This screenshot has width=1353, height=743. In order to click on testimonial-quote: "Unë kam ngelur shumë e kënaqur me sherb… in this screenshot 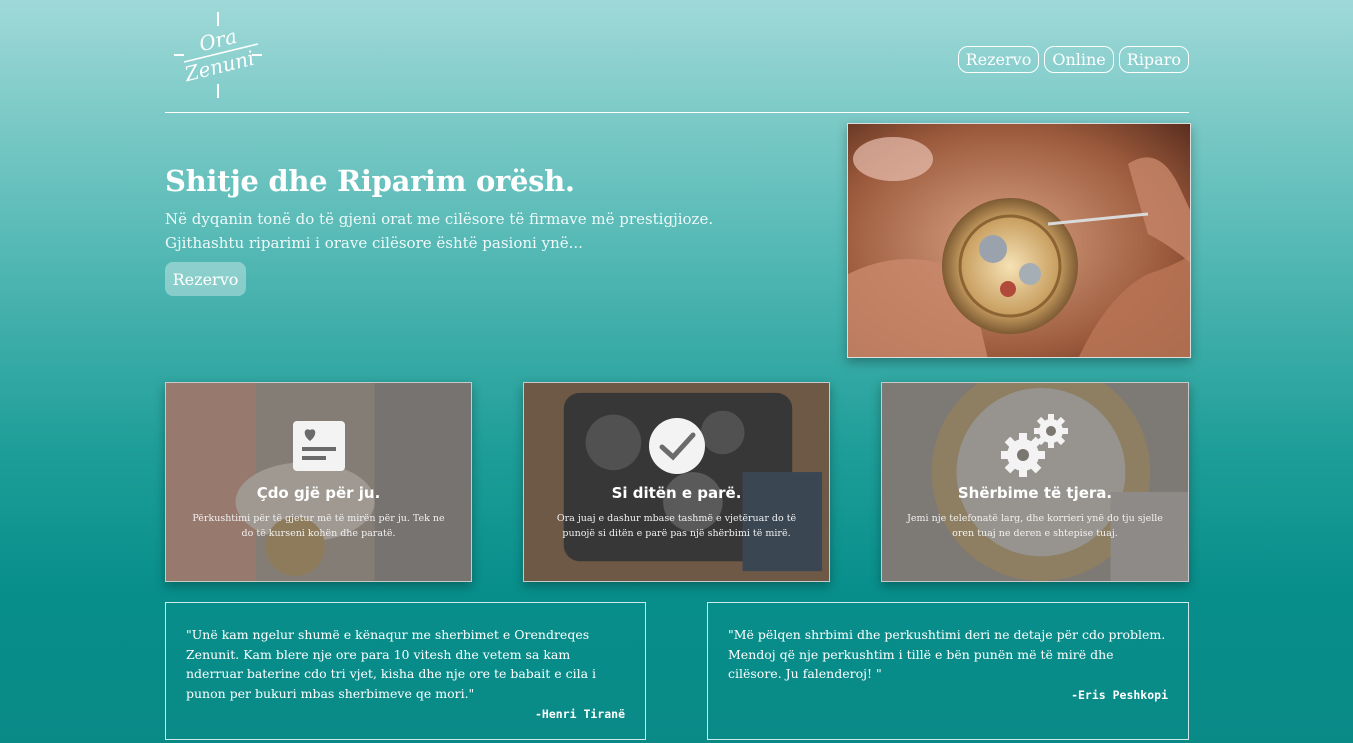, I will do `click(391, 664)`.